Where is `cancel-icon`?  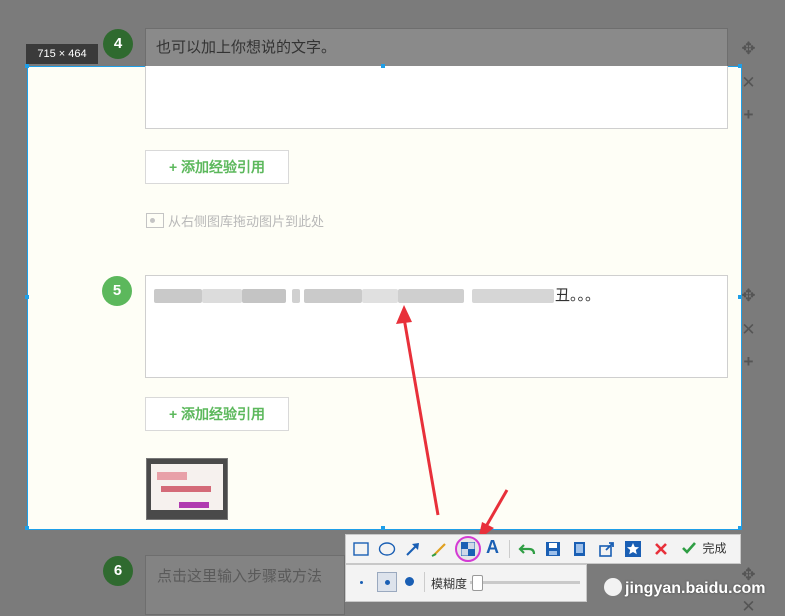 cancel-icon is located at coordinates (661, 549).